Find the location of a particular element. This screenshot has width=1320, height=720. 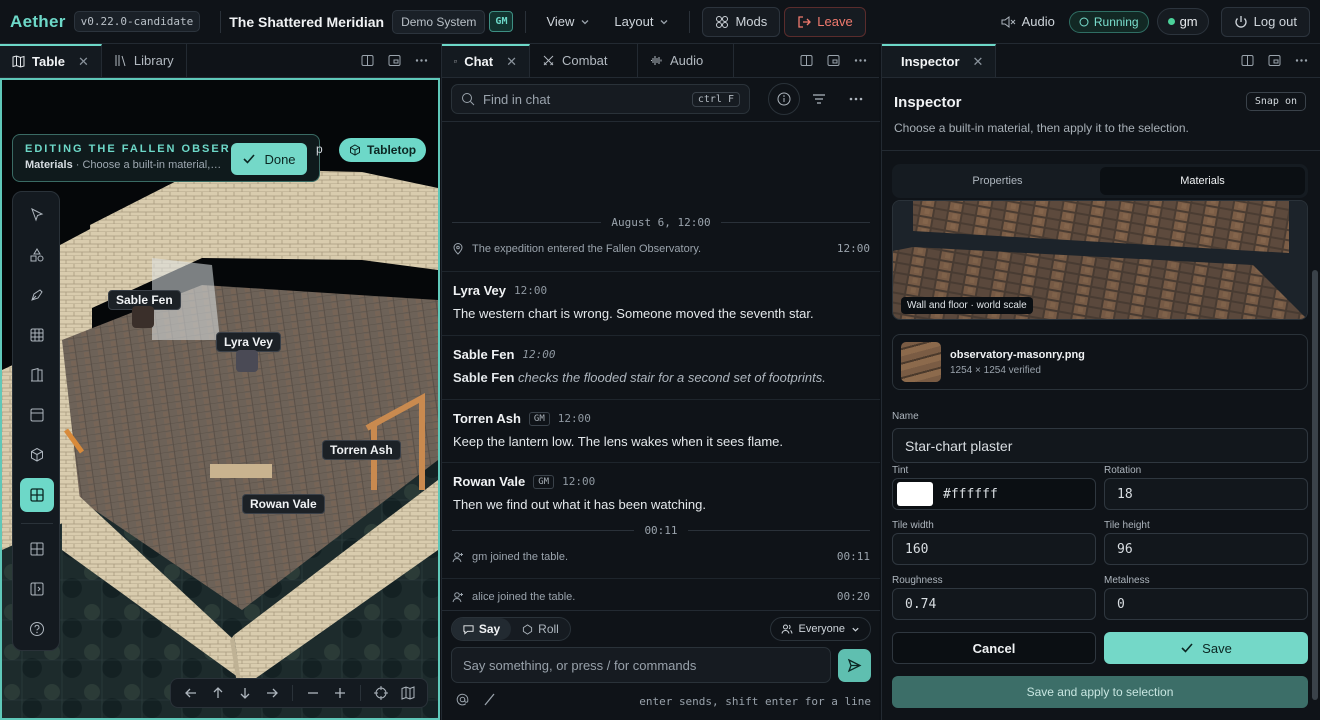

slash-command-icon is located at coordinates (489, 699).